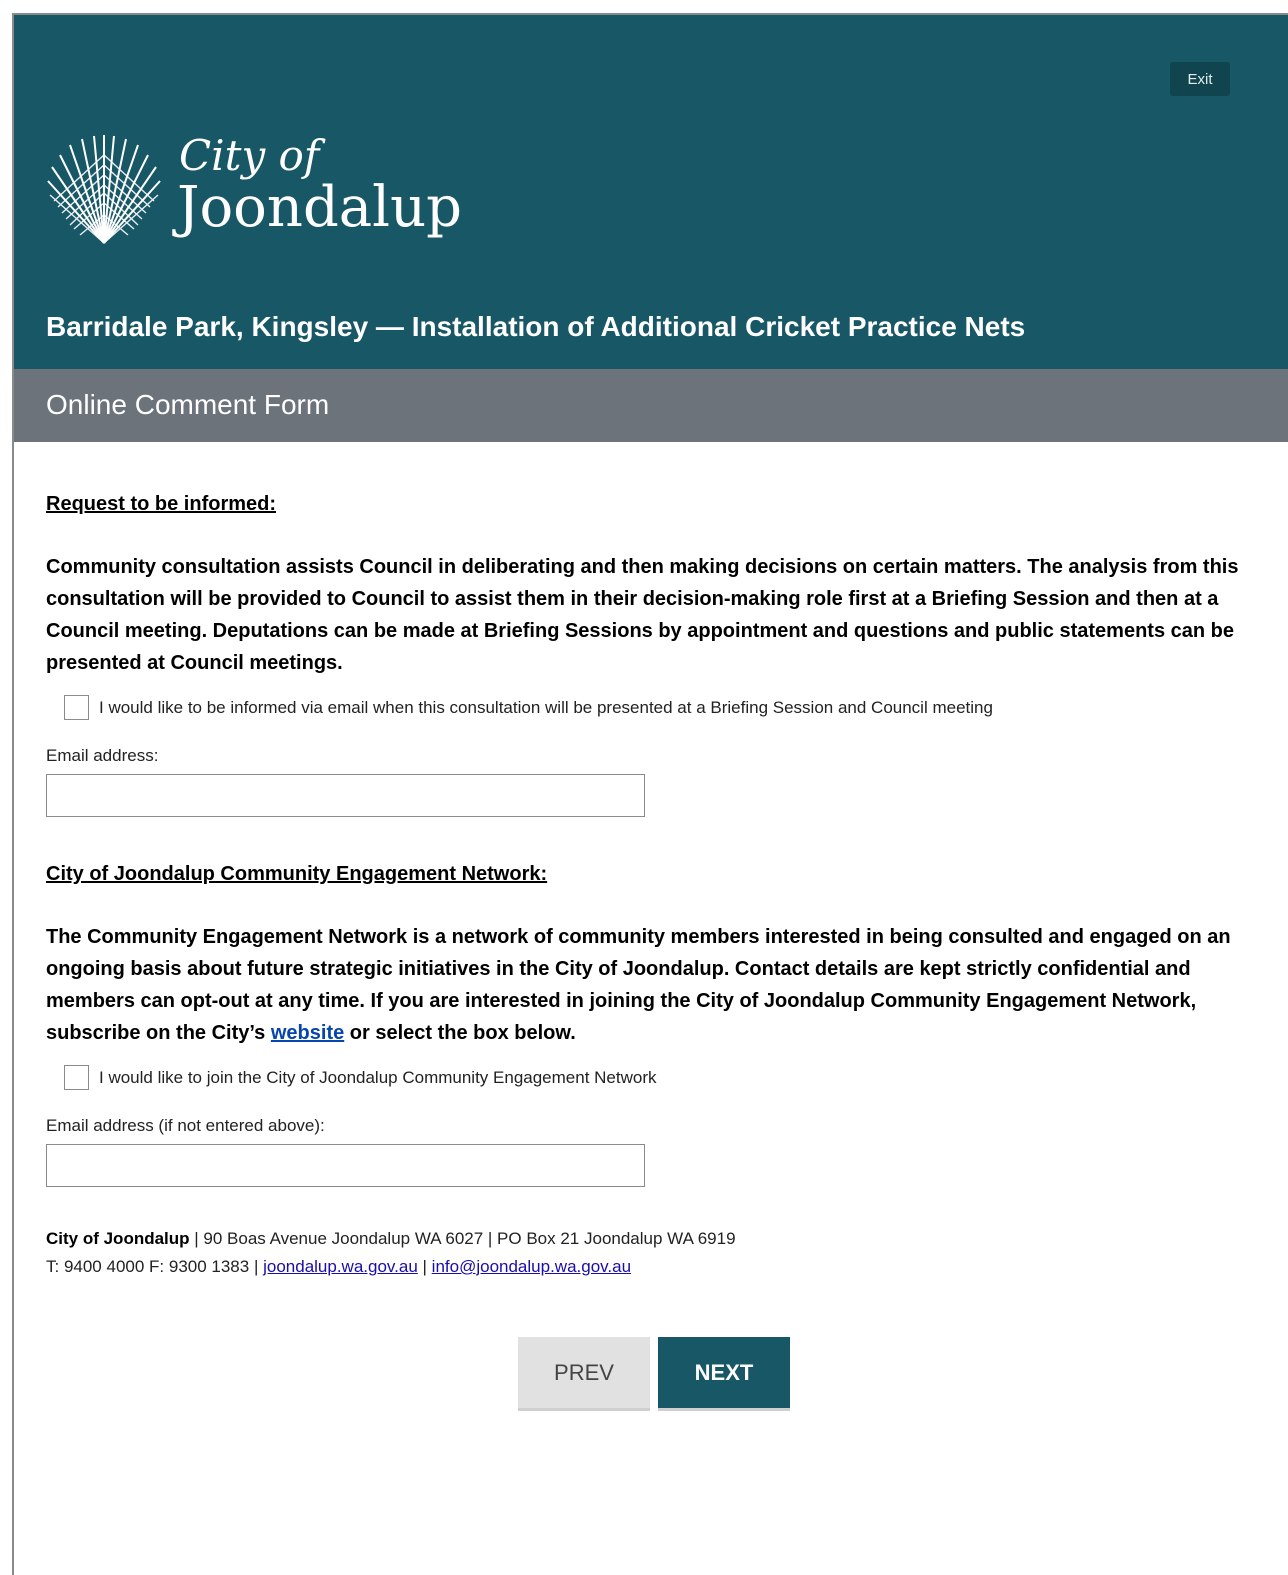 The width and height of the screenshot is (1288, 1575). Describe the element at coordinates (584, 1374) in the screenshot. I see `prev-button: PREV` at that location.